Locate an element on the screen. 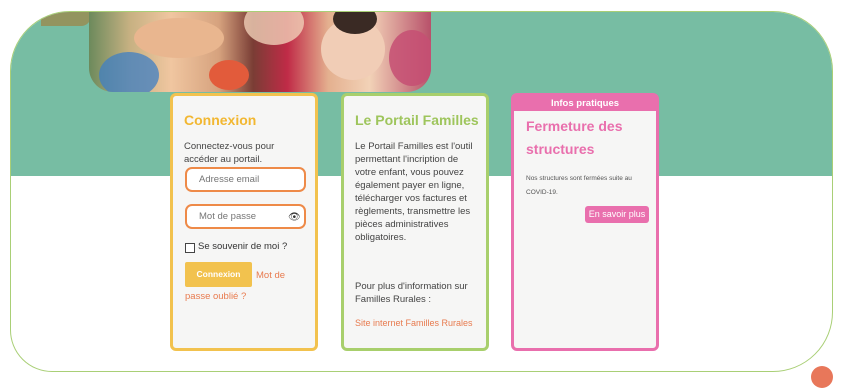  infos-header: Infos pratiques is located at coordinates (585, 103).